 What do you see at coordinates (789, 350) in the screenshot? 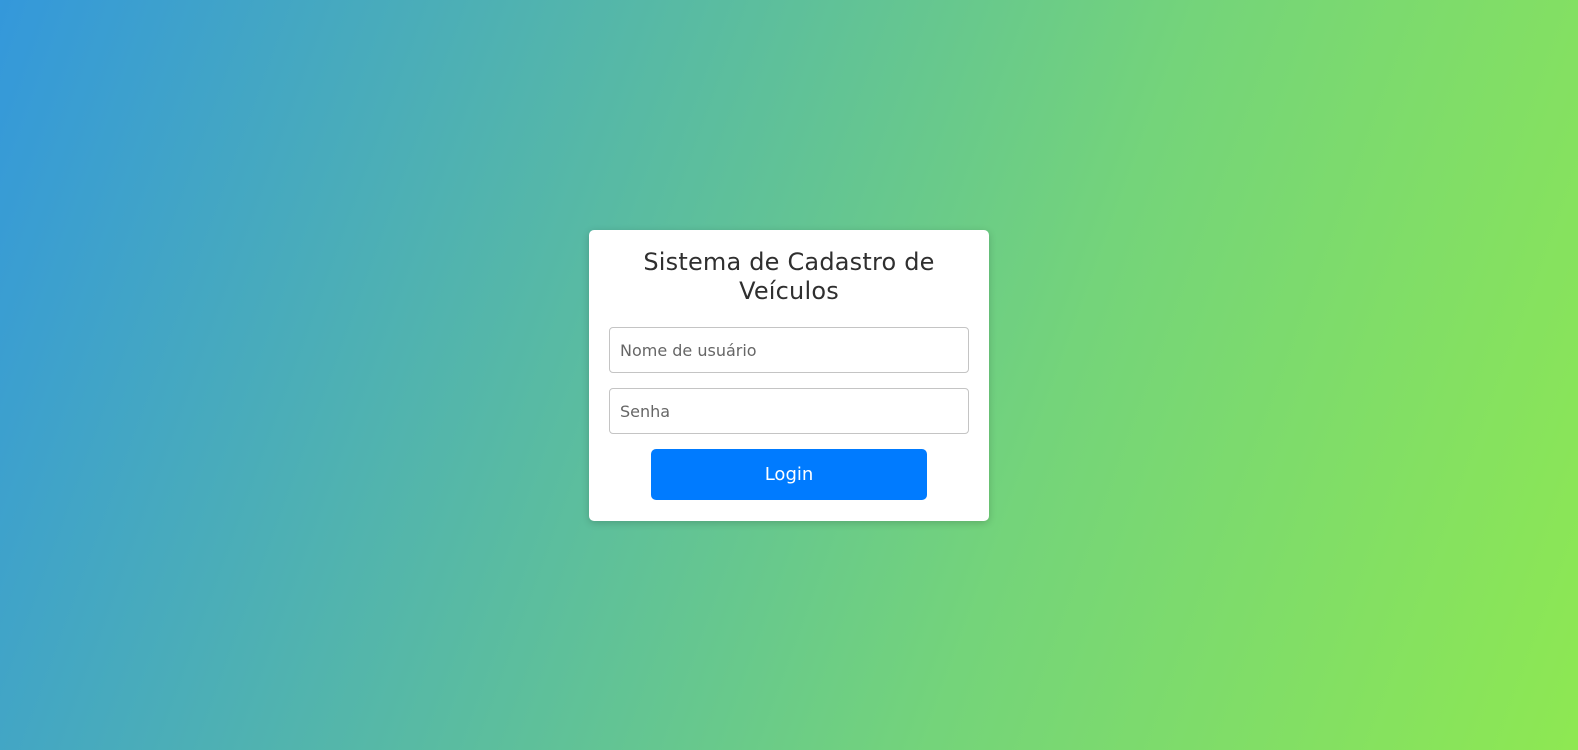
I see `username-input` at bounding box center [789, 350].